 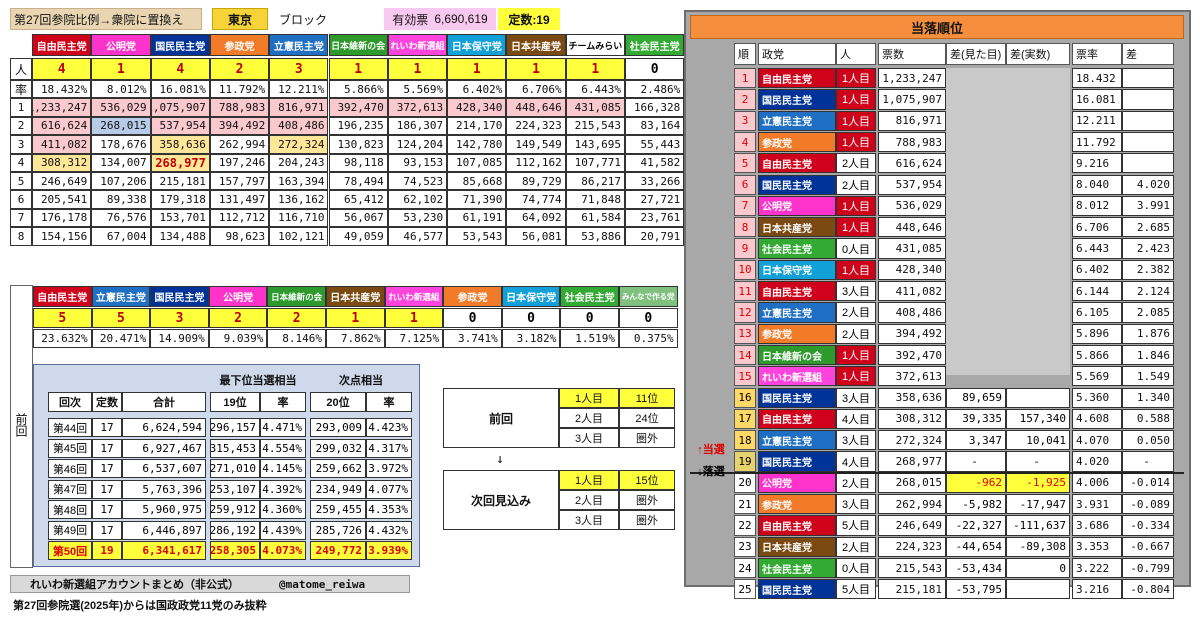 I want to click on ranking-party: 日本共産党, so click(x=797, y=227).